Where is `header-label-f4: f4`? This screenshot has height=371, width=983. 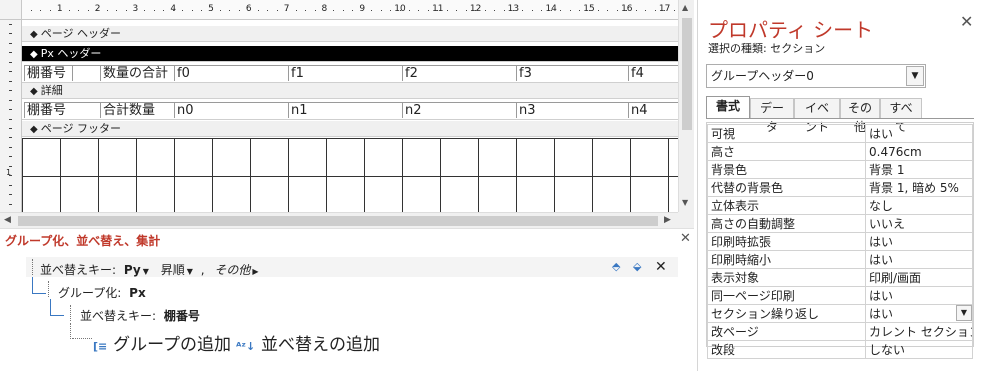 header-label-f4: f4 is located at coordinates (653, 73).